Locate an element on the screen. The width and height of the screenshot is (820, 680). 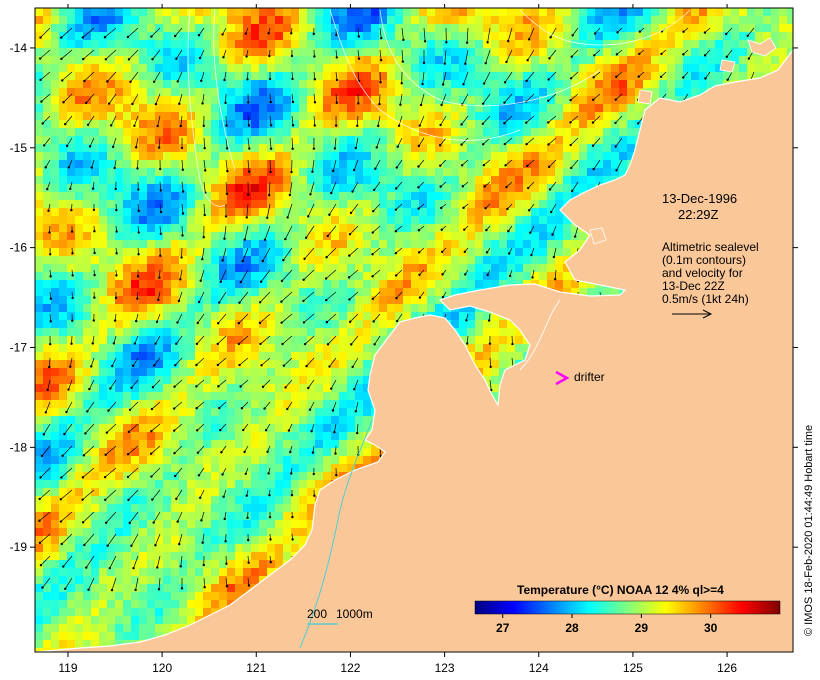
colorbar-title: Temperature (°C) NOAA 12 4% ql>=4 is located at coordinates (620, 590).